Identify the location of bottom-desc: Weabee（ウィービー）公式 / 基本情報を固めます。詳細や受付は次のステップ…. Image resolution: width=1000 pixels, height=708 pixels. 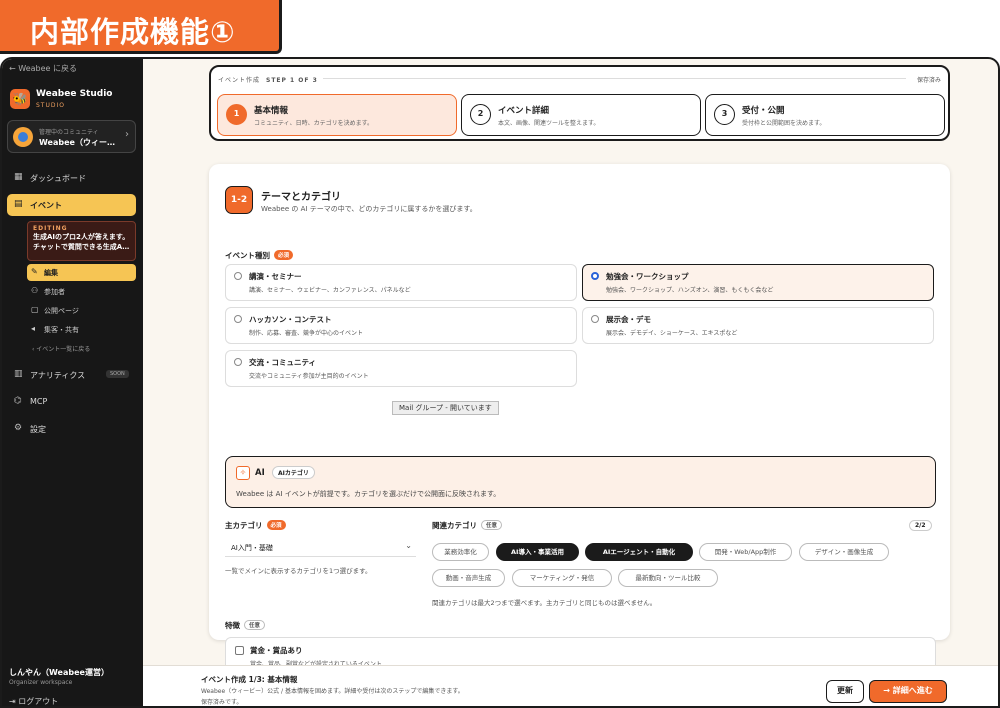
(332, 691).